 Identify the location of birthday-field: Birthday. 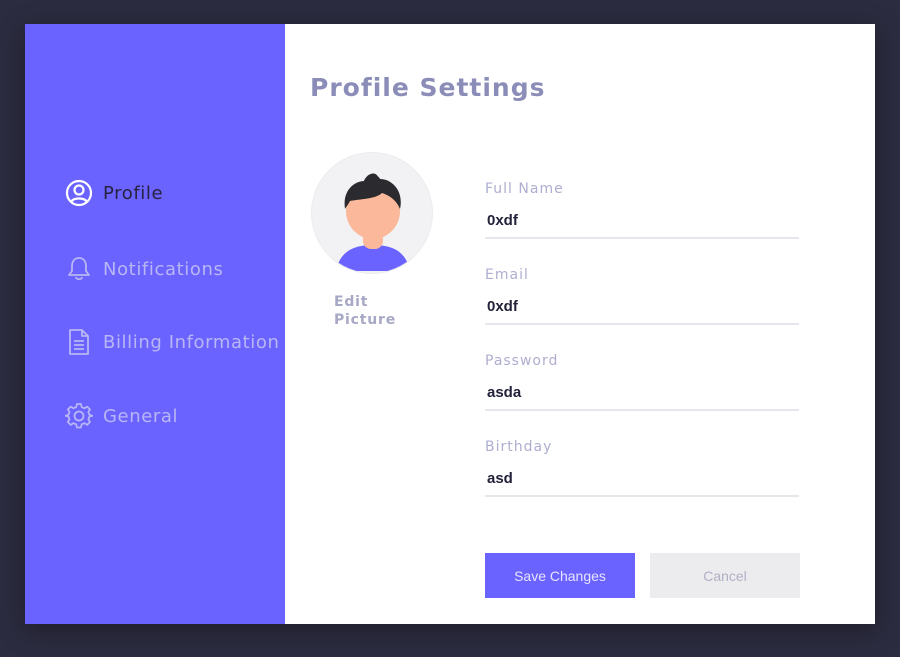
(642, 468).